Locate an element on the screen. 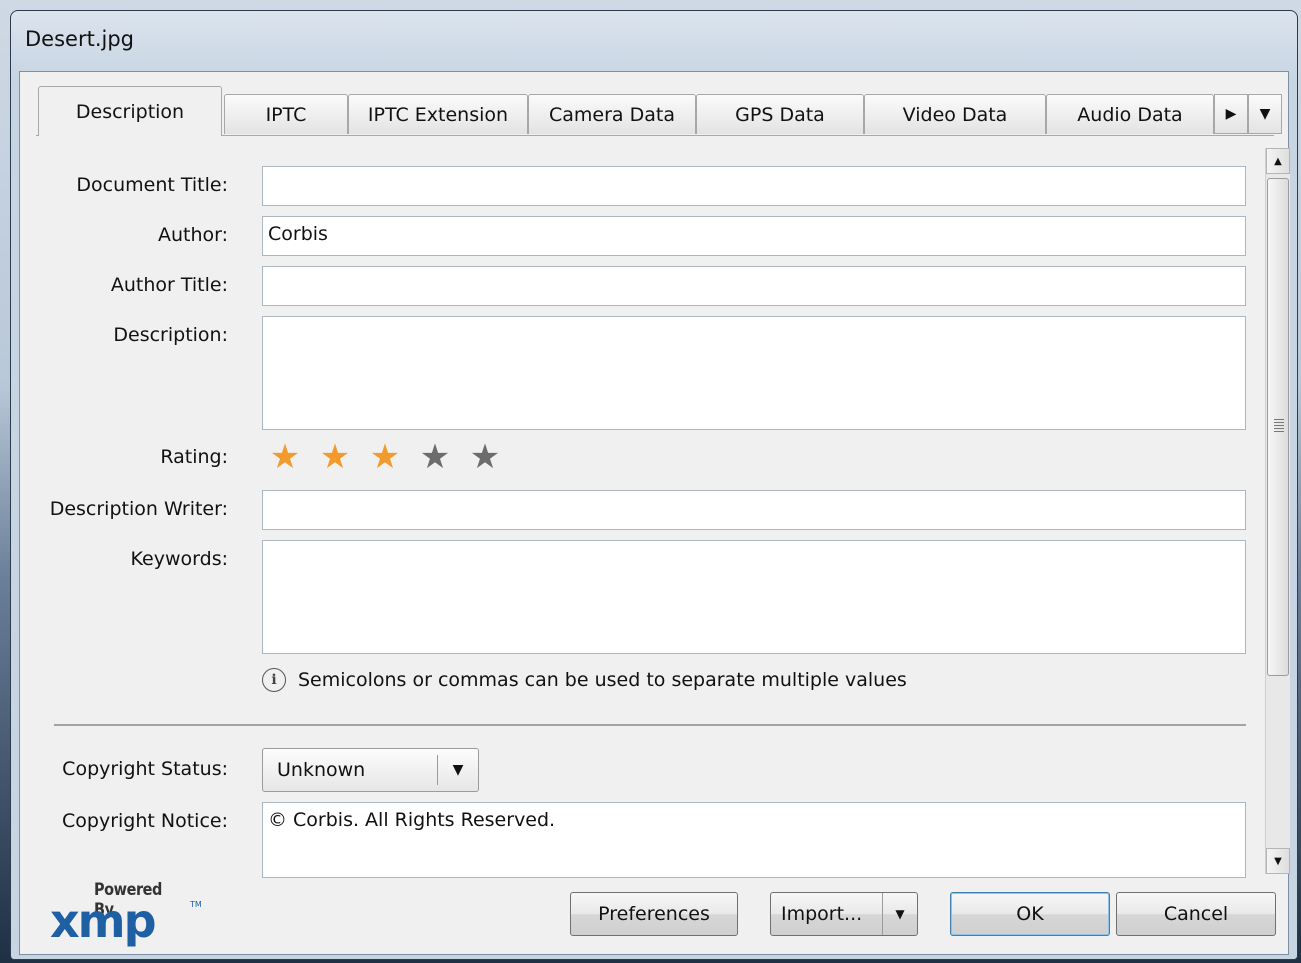 The image size is (1301, 963). description-field is located at coordinates (754, 373).